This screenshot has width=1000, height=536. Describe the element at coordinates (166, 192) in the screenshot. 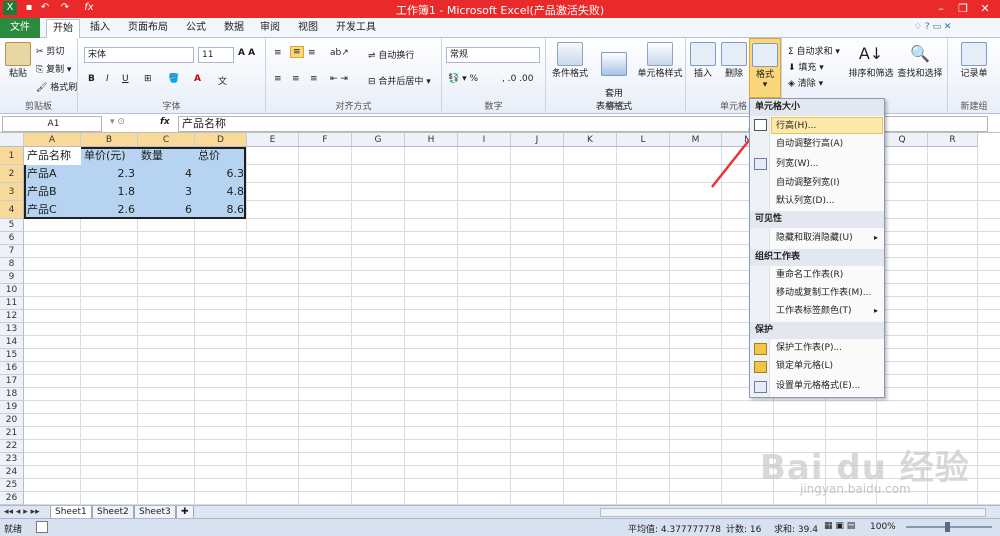

I see `table-cell: 3` at that location.